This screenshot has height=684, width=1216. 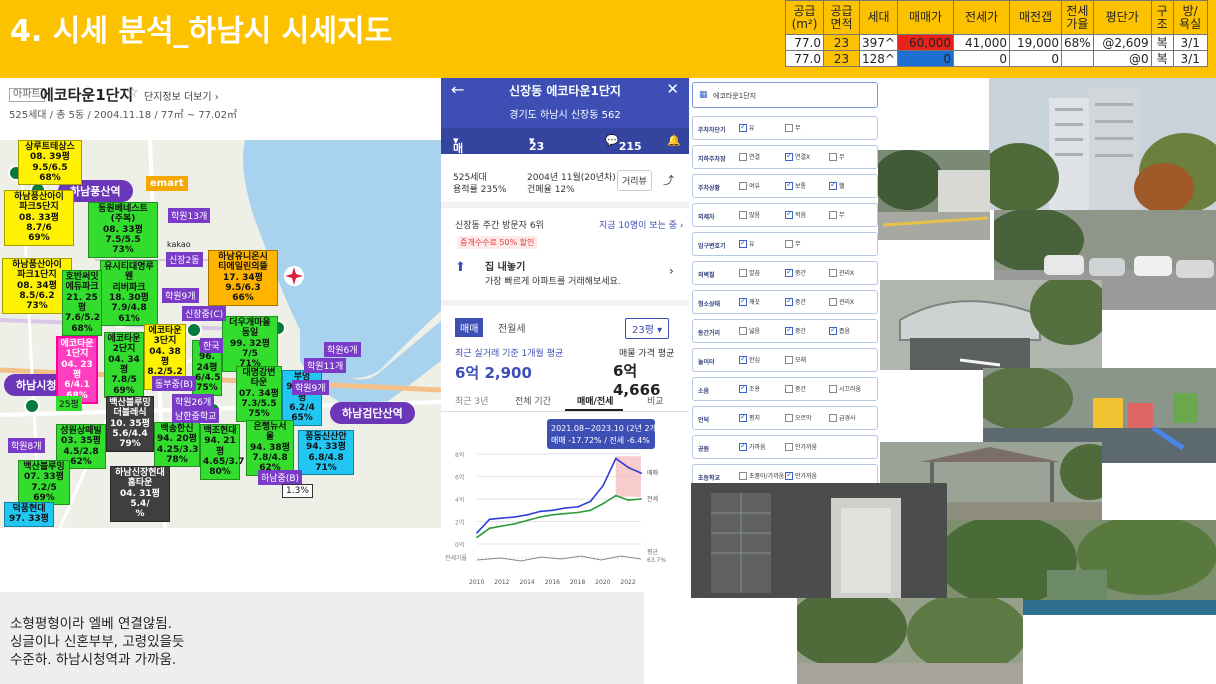 I want to click on map-apartment-label: 더우개마을 동일 99. 32평 7/5 71%, so click(x=250, y=344).